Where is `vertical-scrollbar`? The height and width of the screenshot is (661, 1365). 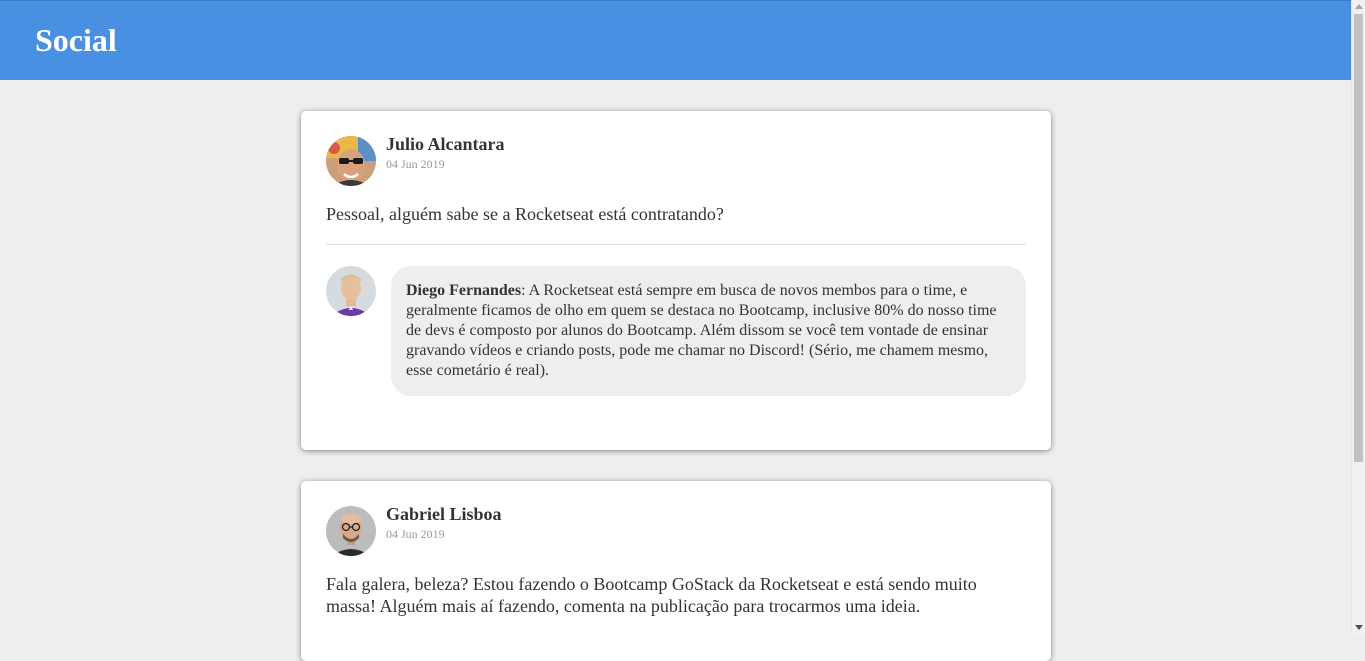
vertical-scrollbar is located at coordinates (1358, 317).